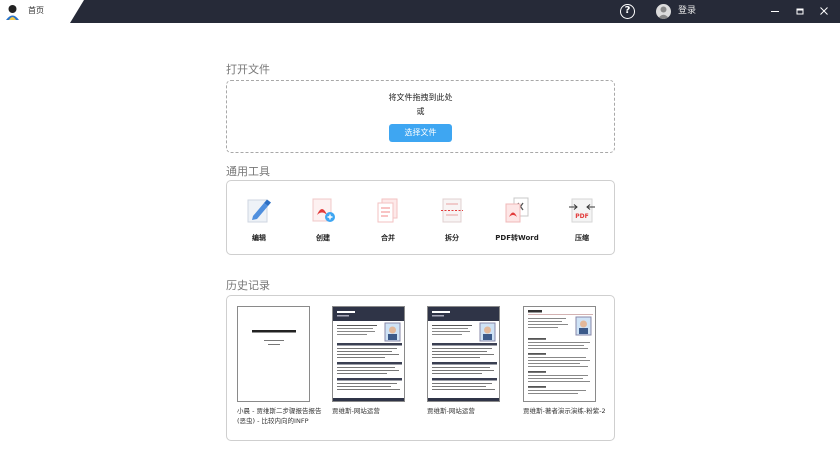 The image size is (840, 464). Describe the element at coordinates (517, 210) in the screenshot. I see `pdf-to-word-icon` at that location.